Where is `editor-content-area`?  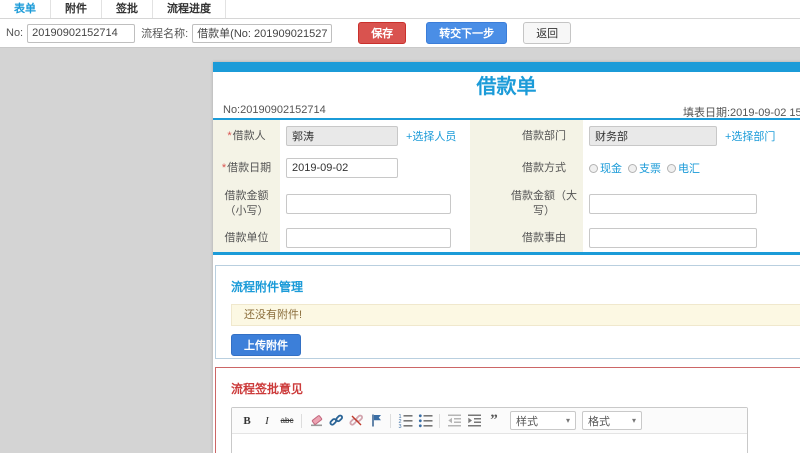 editor-content-area is located at coordinates (489, 443).